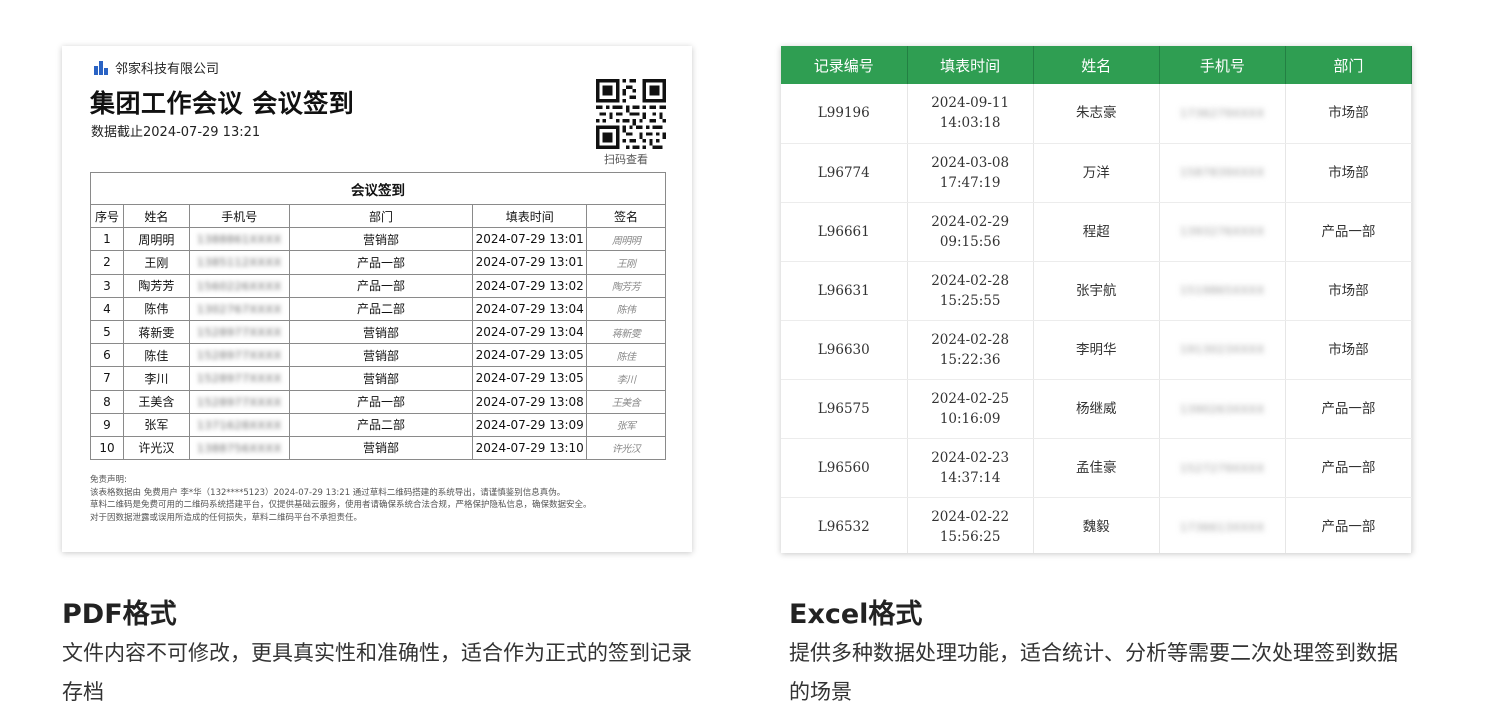 This screenshot has height=723, width=1500. I want to click on signature-cell: 蒋新雯, so click(626, 332).